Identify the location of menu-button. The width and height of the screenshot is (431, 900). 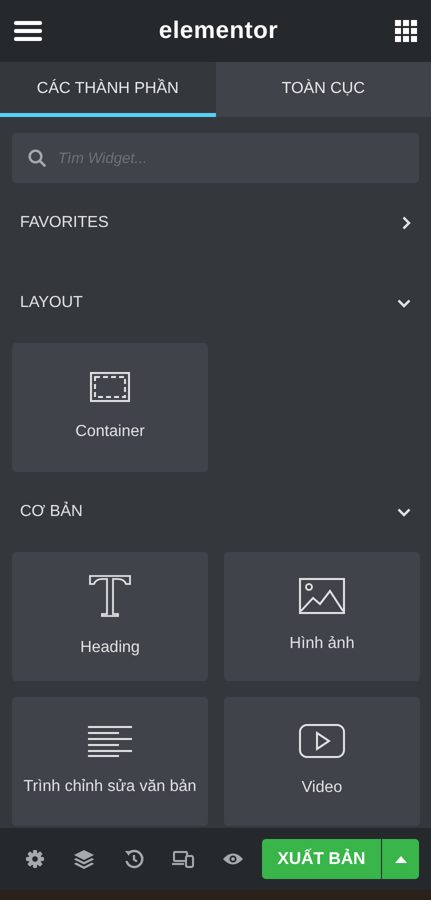
(28, 31).